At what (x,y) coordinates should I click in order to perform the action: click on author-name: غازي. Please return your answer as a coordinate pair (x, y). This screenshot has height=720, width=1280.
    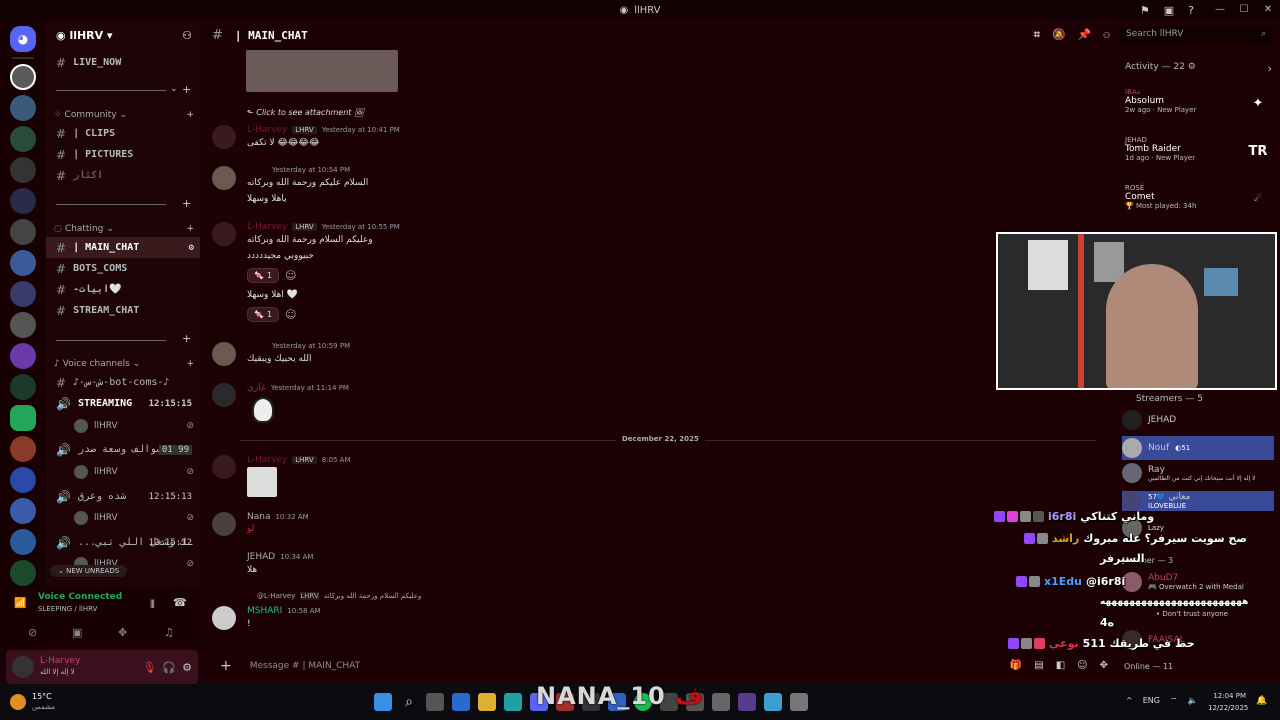
    Looking at the image, I should click on (256, 388).